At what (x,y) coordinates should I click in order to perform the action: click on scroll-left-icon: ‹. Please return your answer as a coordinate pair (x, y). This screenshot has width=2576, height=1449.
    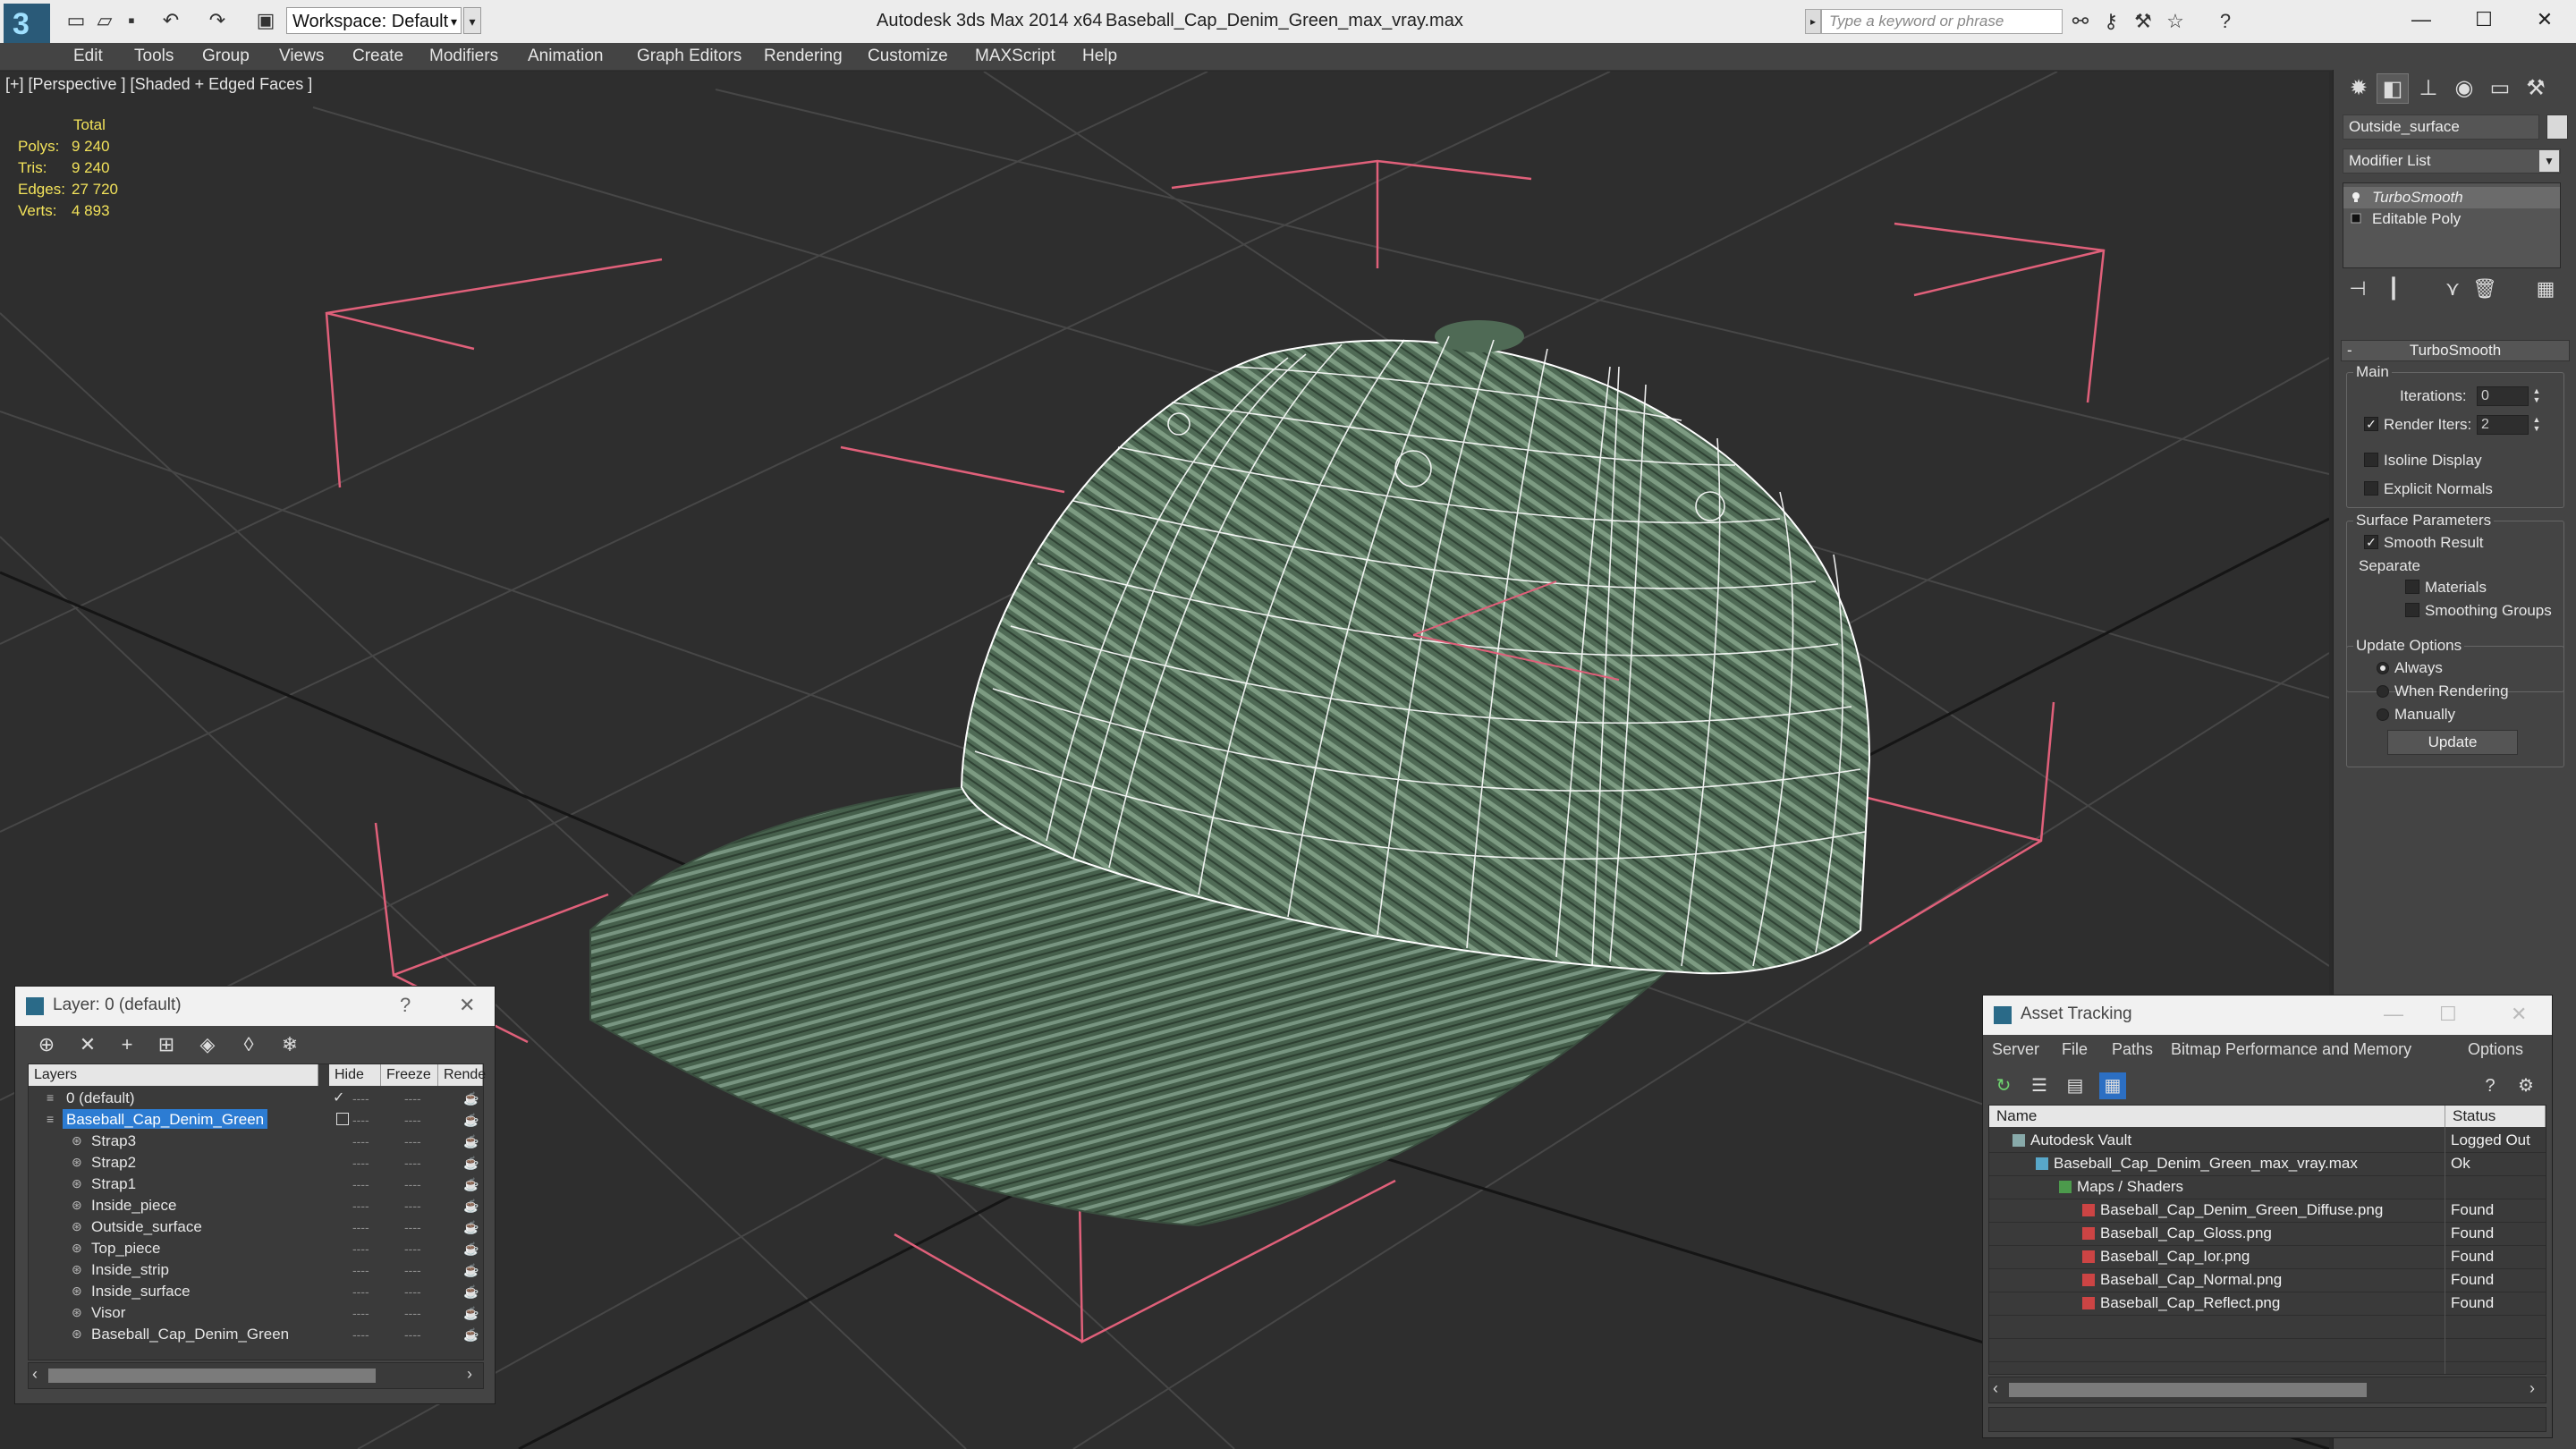
    Looking at the image, I should click on (1995, 1388).